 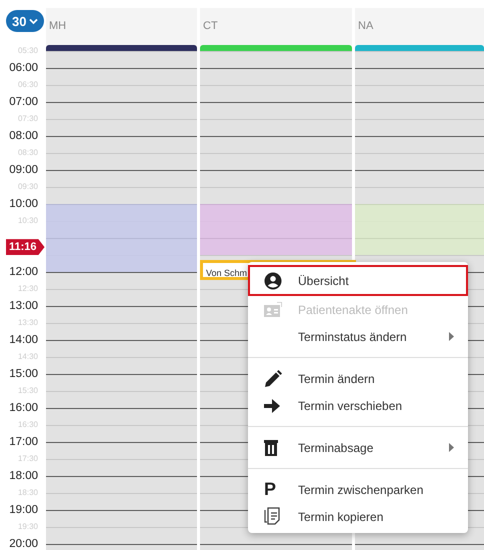 I want to click on current-time-marker: 11:16, so click(x=25, y=247).